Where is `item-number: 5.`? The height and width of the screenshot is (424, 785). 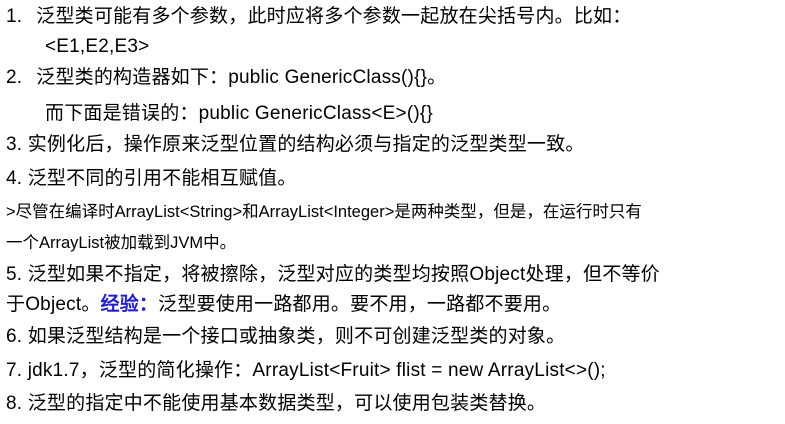
item-number: 5. is located at coordinates (14, 274).